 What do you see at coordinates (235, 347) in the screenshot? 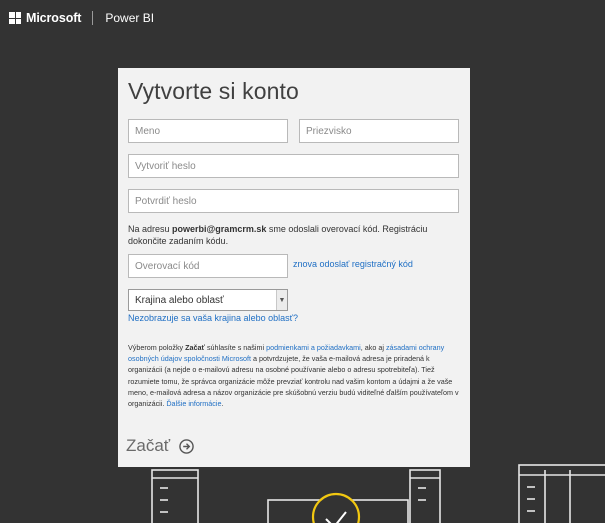
I see `legal-part-2: súhlasíte s našimi` at bounding box center [235, 347].